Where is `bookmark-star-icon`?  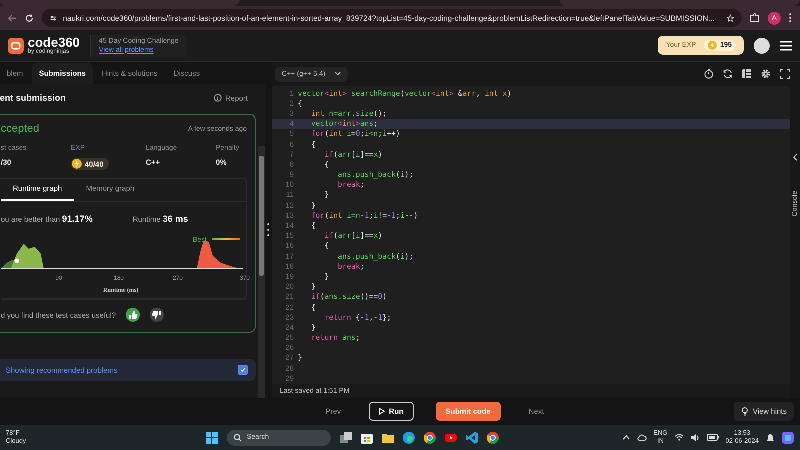
bookmark-star-icon is located at coordinates (730, 18).